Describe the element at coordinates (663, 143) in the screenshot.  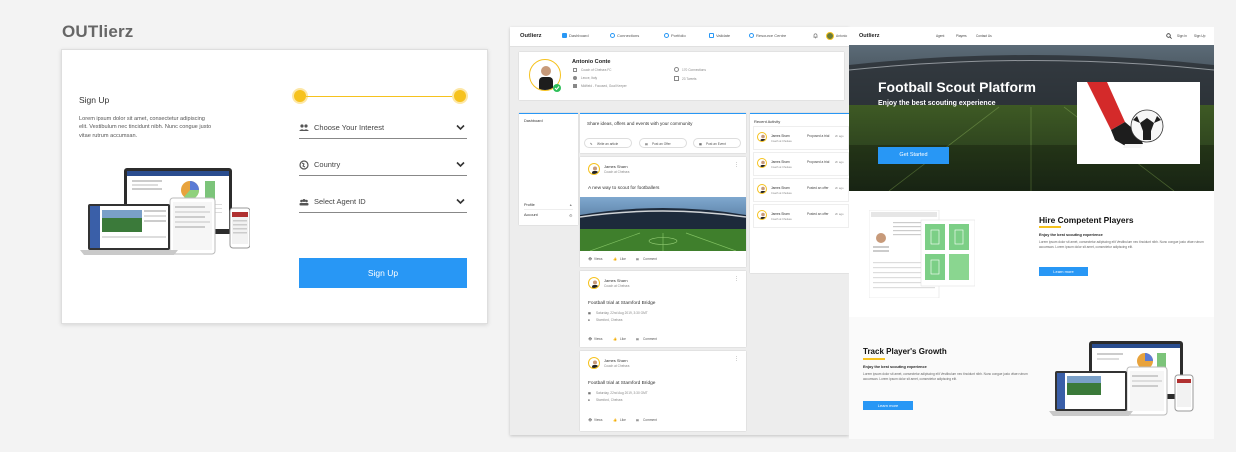
I see `post-offer-button: ▤ Post an Offer` at that location.